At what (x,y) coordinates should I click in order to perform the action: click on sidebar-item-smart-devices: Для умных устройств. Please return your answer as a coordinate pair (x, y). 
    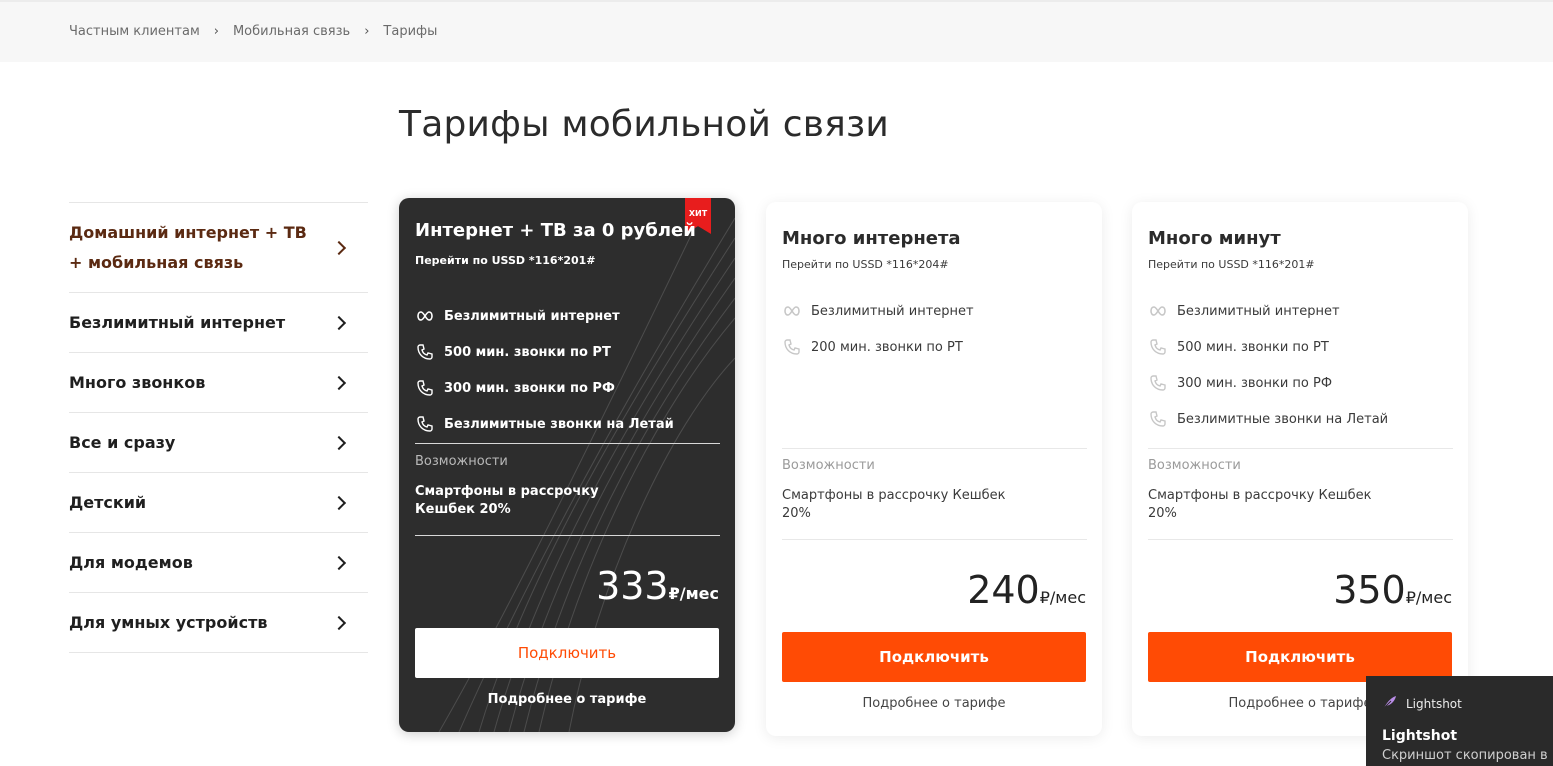
    Looking at the image, I should click on (218, 623).